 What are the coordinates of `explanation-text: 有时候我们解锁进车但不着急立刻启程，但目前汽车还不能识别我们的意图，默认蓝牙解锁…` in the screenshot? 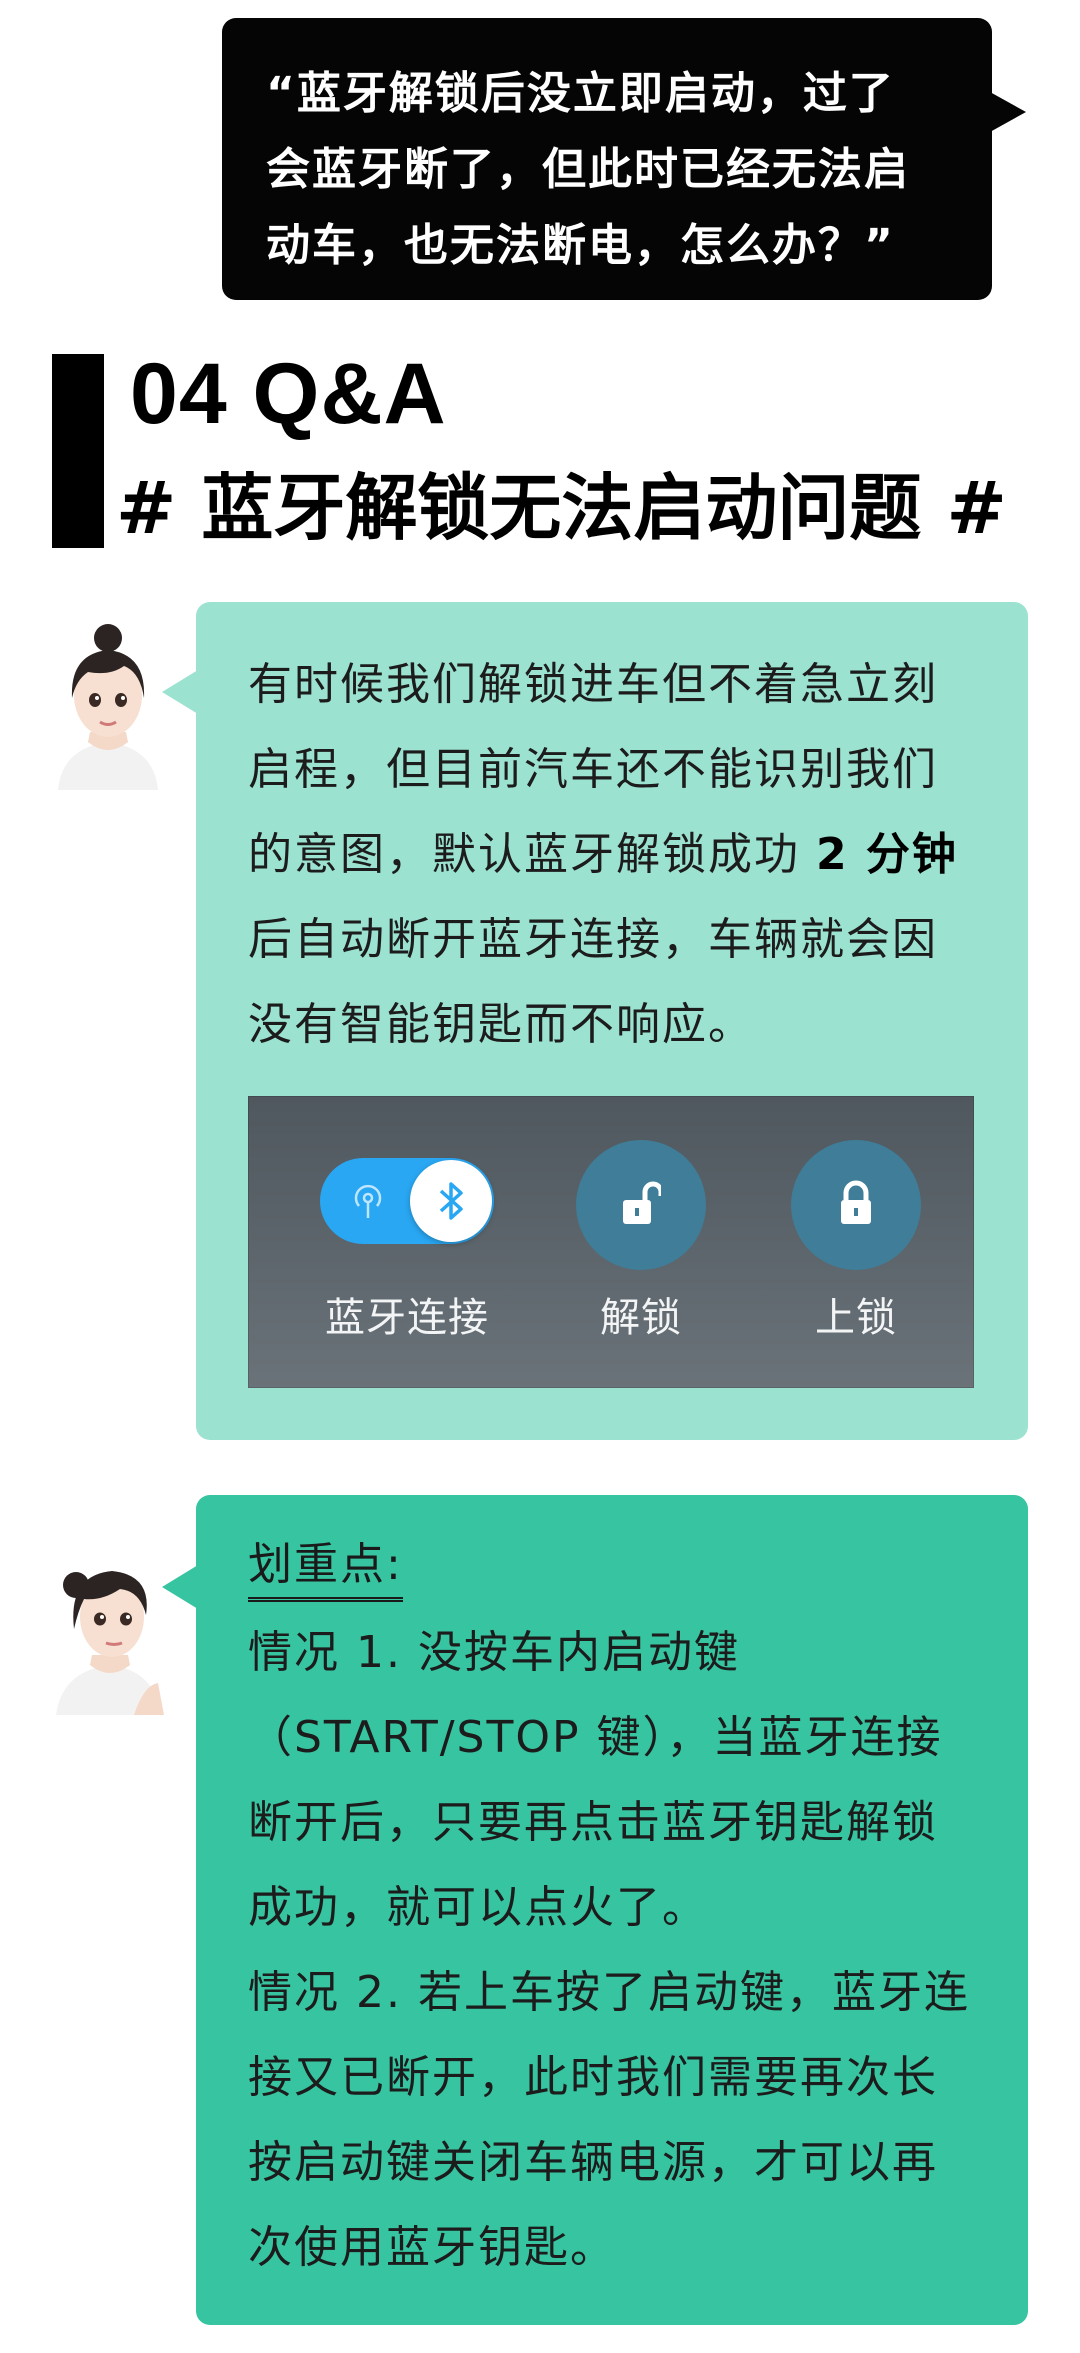 It's located at (612, 854).